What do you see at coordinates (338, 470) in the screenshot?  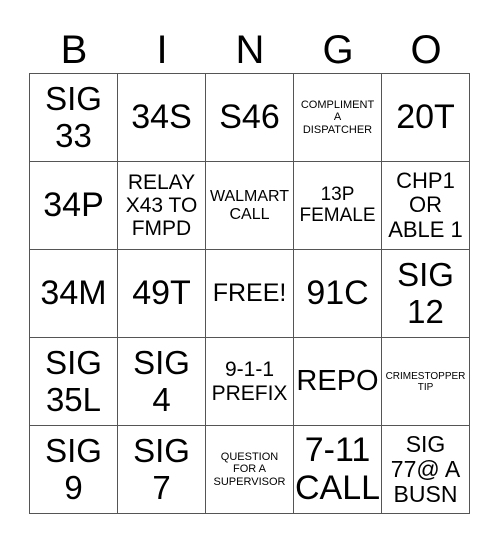 I see `bingo-cell: 7-11 CALL` at bounding box center [338, 470].